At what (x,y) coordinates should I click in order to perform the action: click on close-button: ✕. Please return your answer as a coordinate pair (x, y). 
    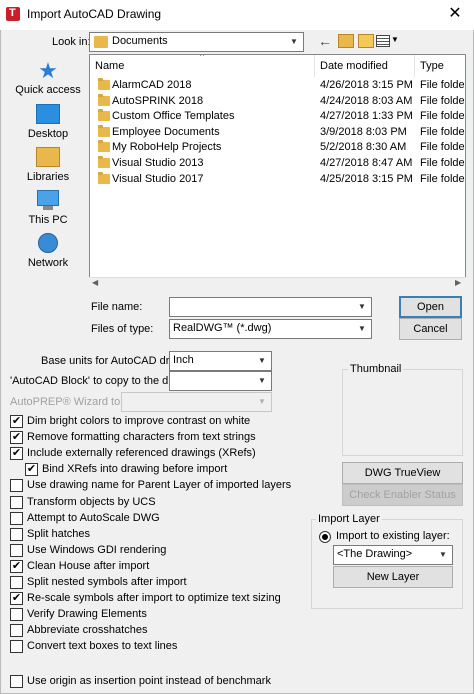
    Looking at the image, I should click on (455, 14).